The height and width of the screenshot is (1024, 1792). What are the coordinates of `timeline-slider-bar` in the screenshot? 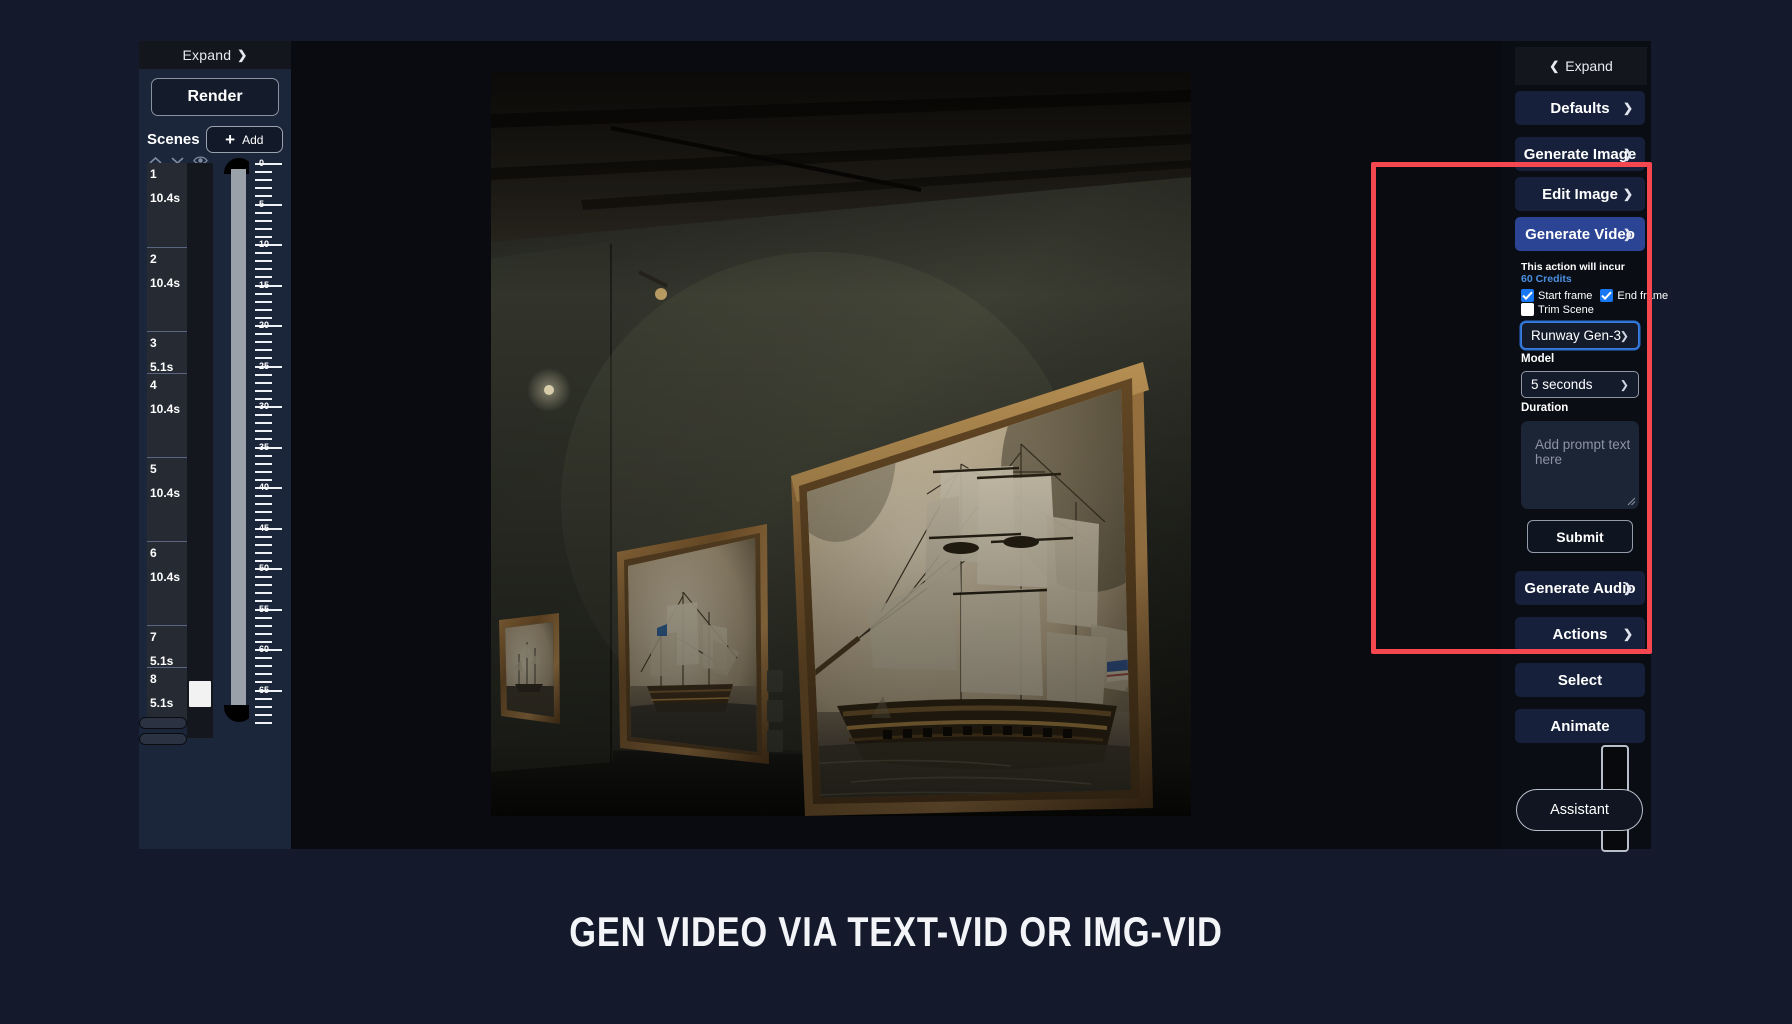 It's located at (238, 440).